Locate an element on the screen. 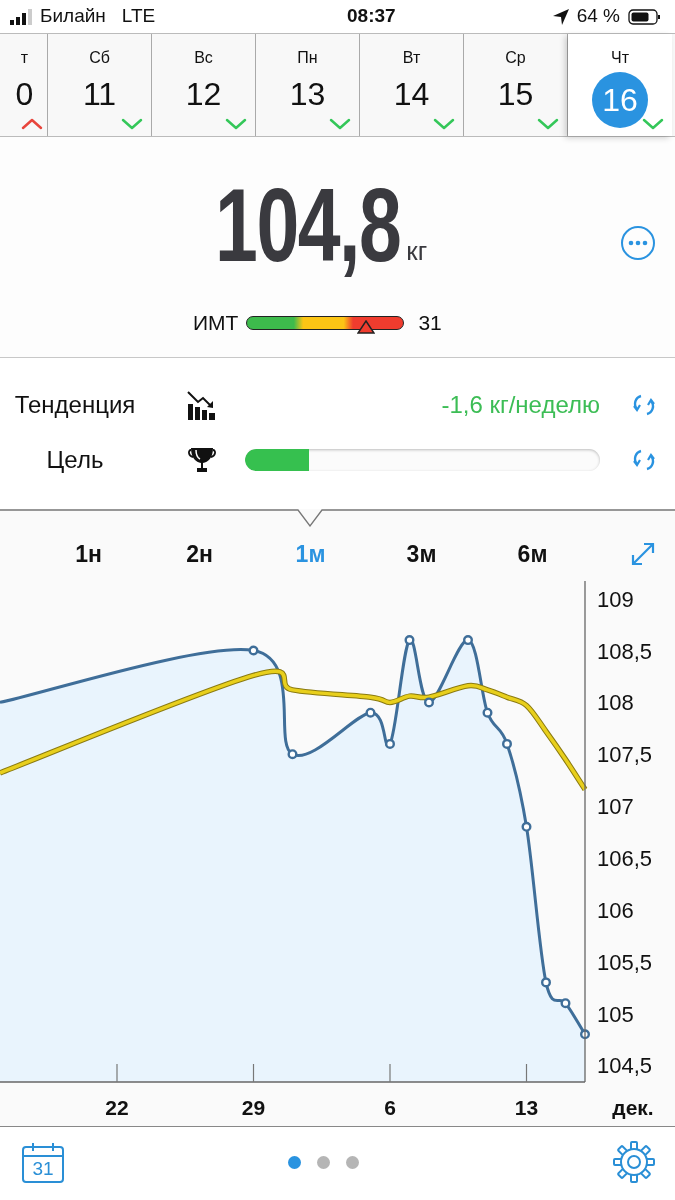 This screenshot has height=1200, width=675. weekday-label: Вт is located at coordinates (411, 58).